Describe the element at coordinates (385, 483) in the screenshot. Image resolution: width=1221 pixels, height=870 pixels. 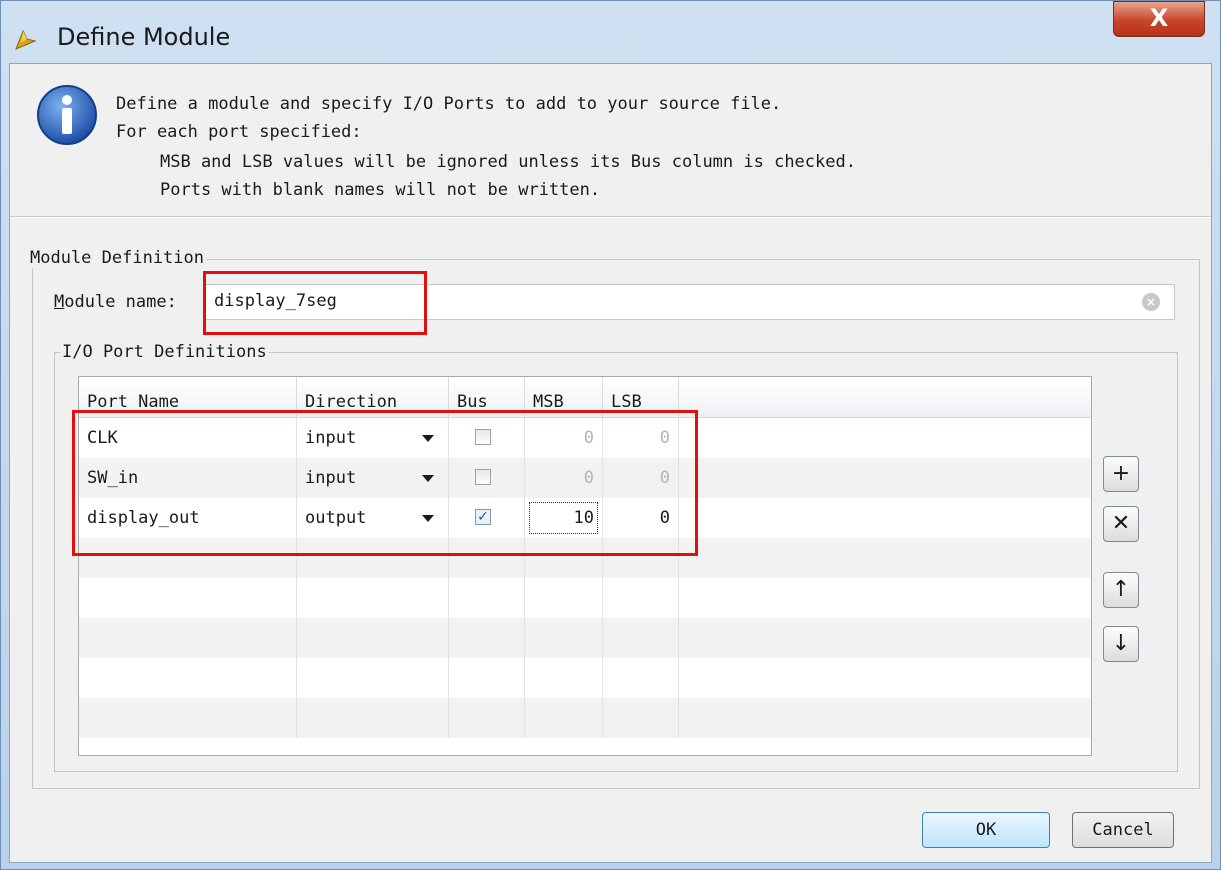
I see `highlight-port-rows` at that location.